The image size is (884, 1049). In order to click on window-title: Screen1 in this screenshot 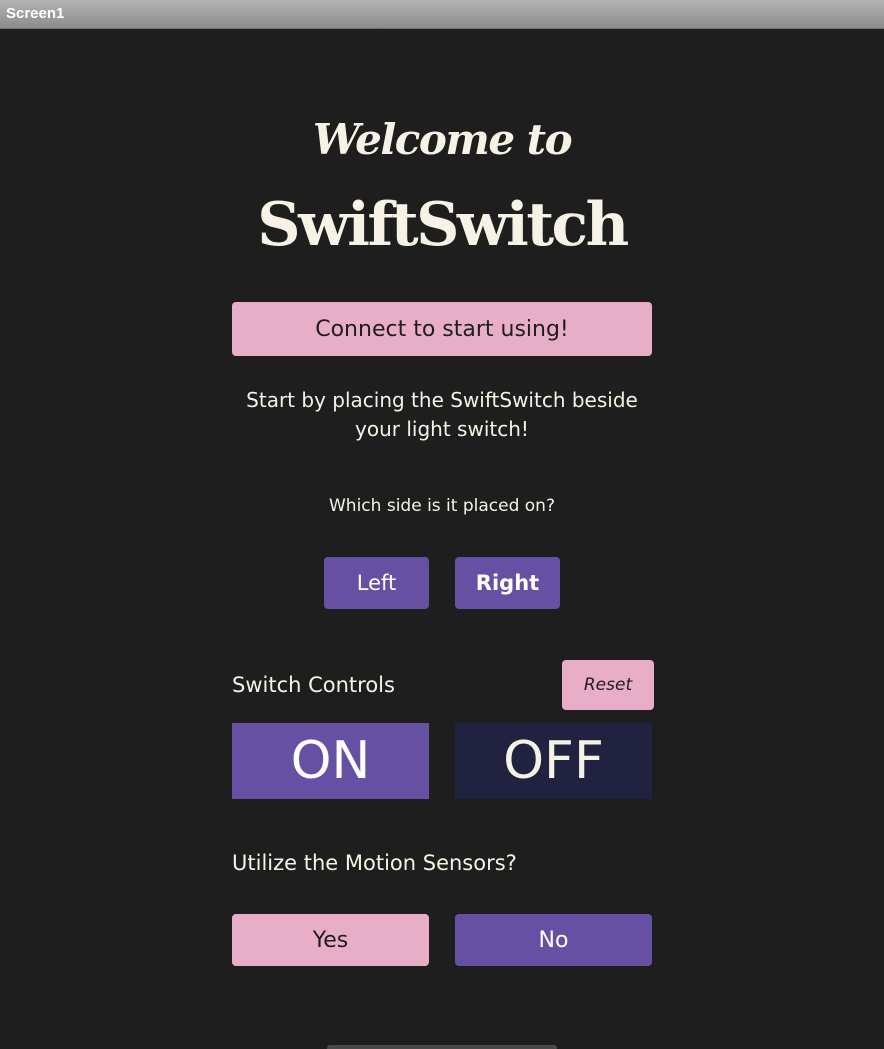, I will do `click(35, 13)`.